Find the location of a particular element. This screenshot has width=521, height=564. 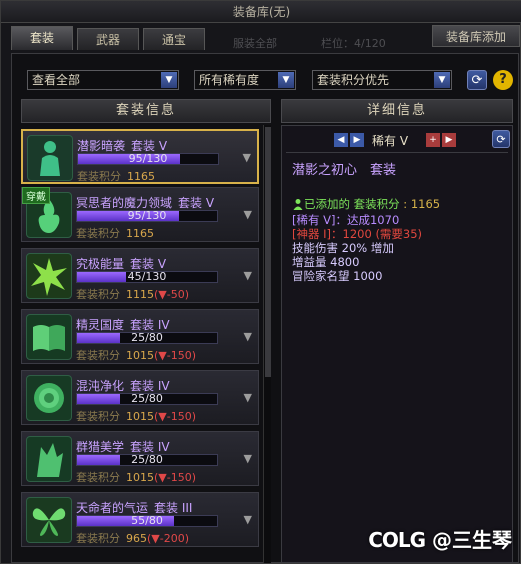

background-label-right: 栏位：4/120 is located at coordinates (353, 43).